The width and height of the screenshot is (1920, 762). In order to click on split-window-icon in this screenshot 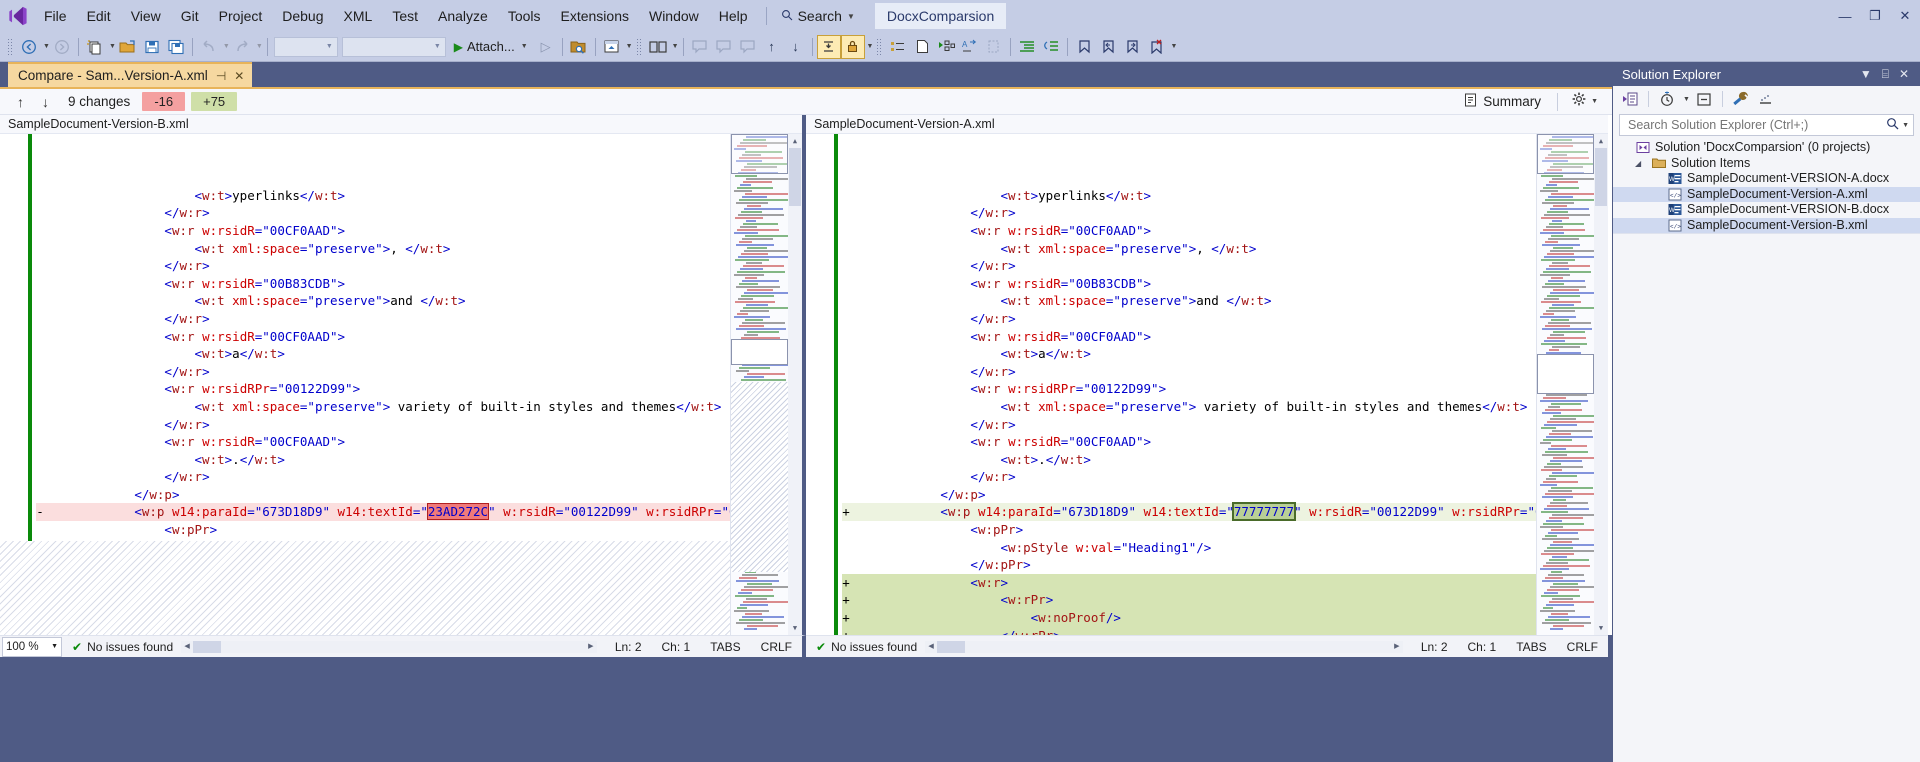, I will do `click(658, 47)`.